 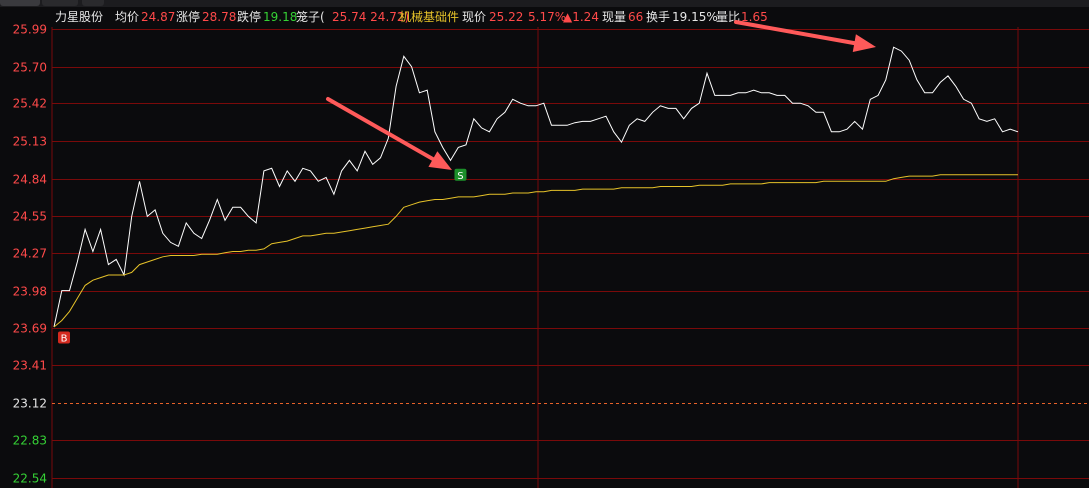 What do you see at coordinates (30, 30) in the screenshot?
I see `y-tick-label: 25.99` at bounding box center [30, 30].